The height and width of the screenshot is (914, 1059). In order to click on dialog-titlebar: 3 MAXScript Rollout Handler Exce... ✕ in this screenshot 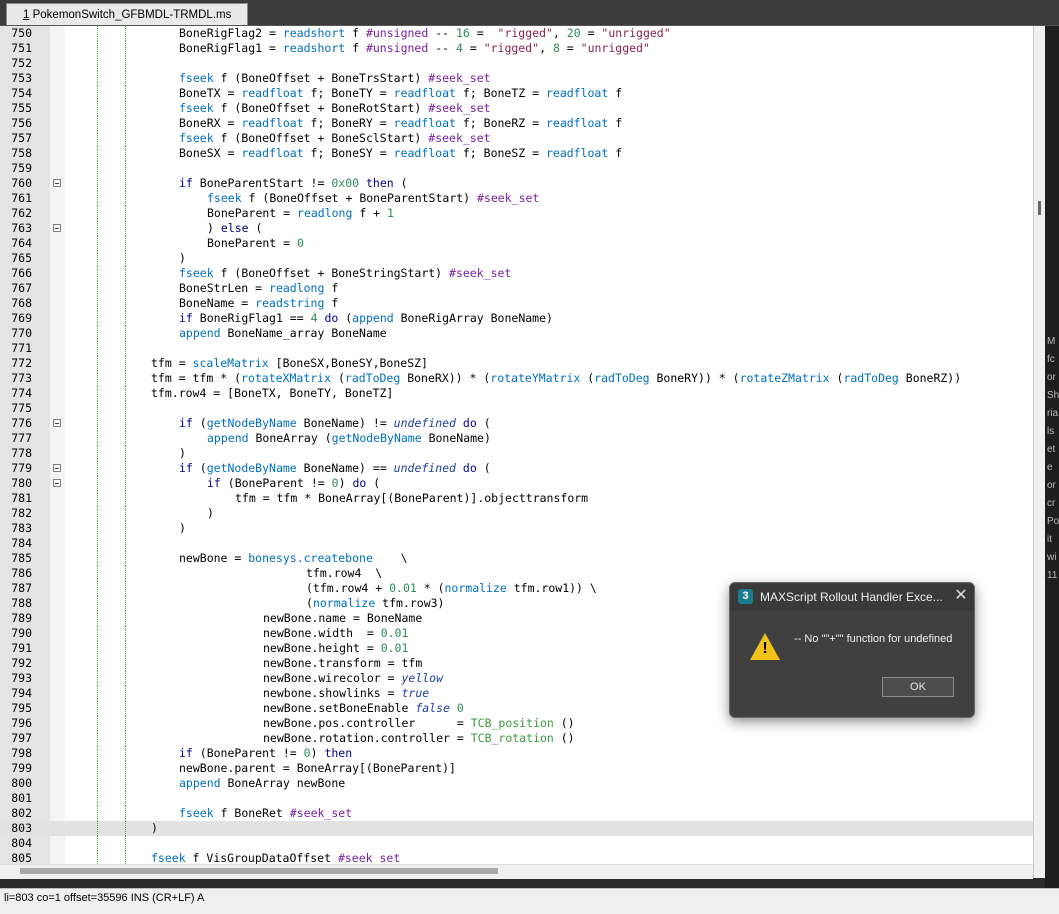, I will do `click(852, 597)`.